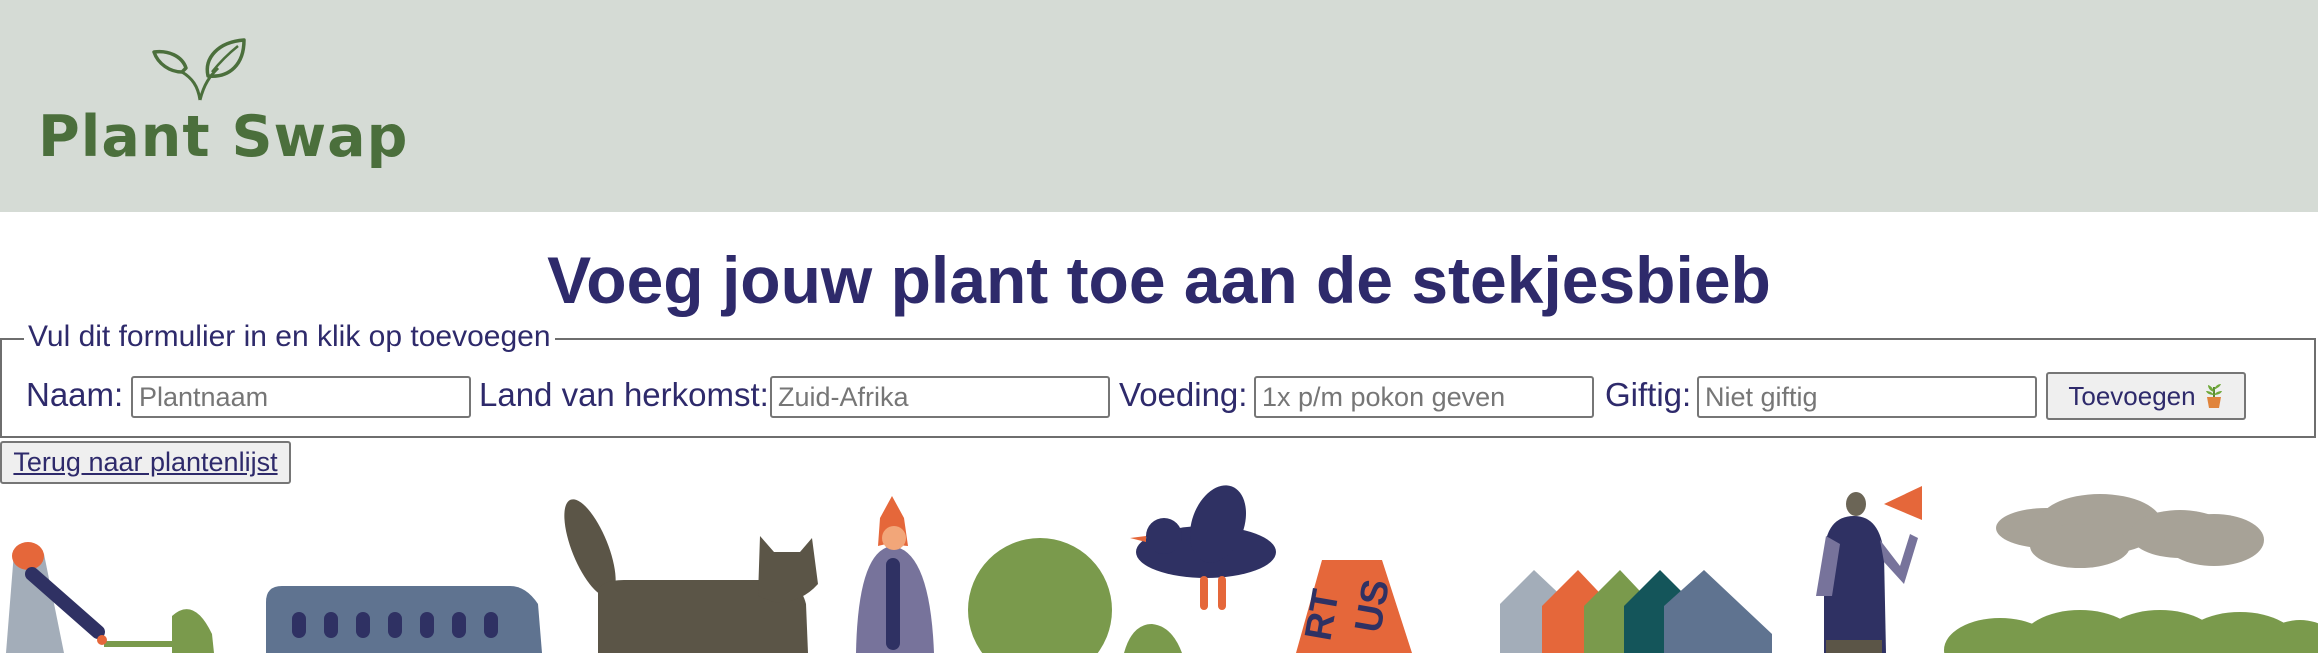  What do you see at coordinates (1354, 606) in the screenshot?
I see `orange-sign: RT US` at bounding box center [1354, 606].